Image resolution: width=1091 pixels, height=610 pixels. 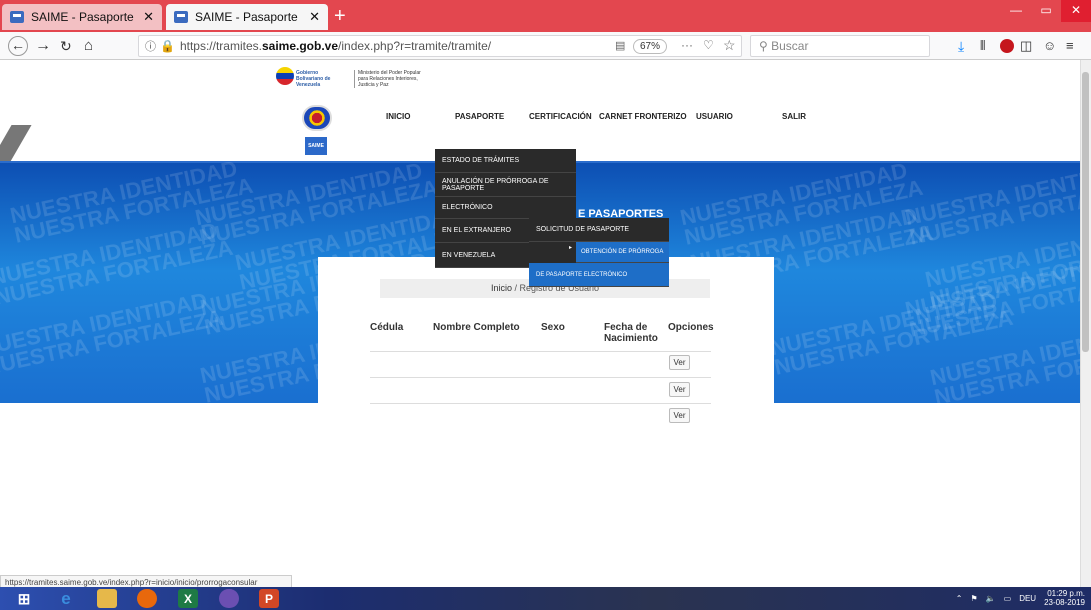 What do you see at coordinates (1085, 212) in the screenshot?
I see `scrollbar-thumb` at bounding box center [1085, 212].